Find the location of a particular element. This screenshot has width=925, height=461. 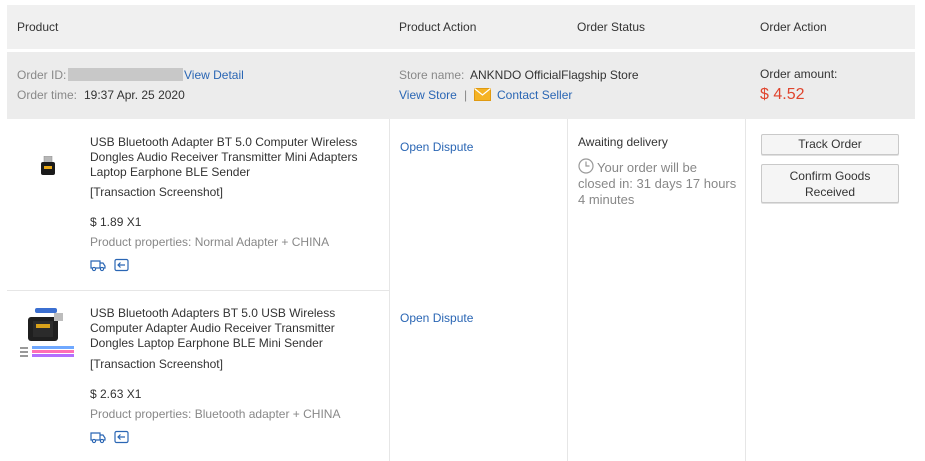

product-price: $ 2.63 X1 is located at coordinates (116, 394).